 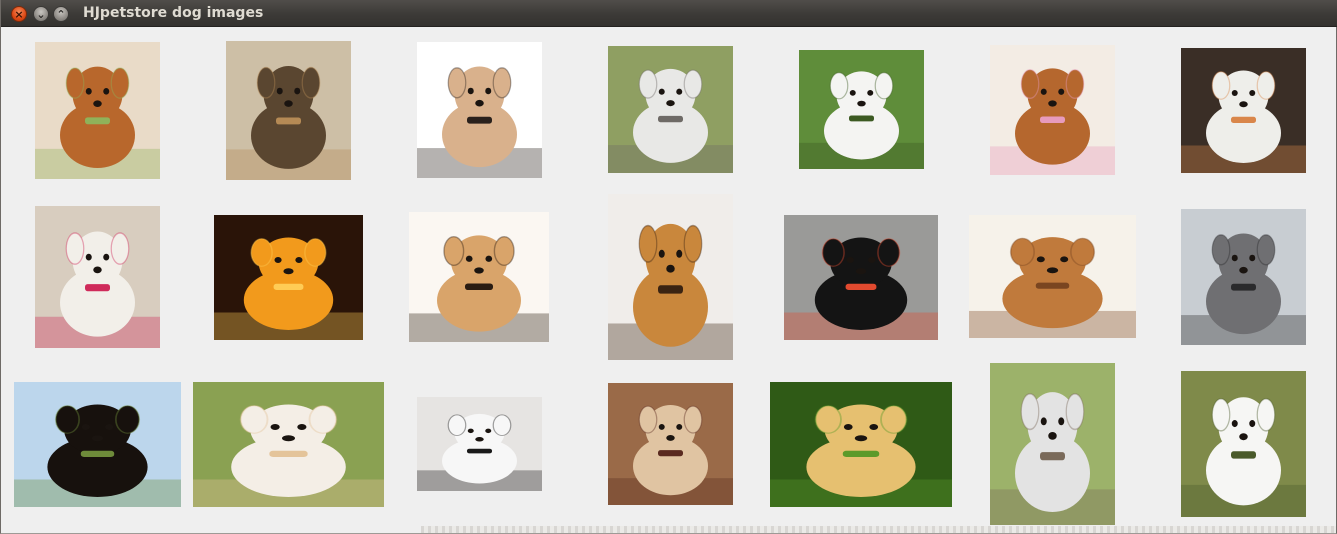 I want to click on dog-image-thumbnail: pug puppy on white, so click(x=479, y=110).